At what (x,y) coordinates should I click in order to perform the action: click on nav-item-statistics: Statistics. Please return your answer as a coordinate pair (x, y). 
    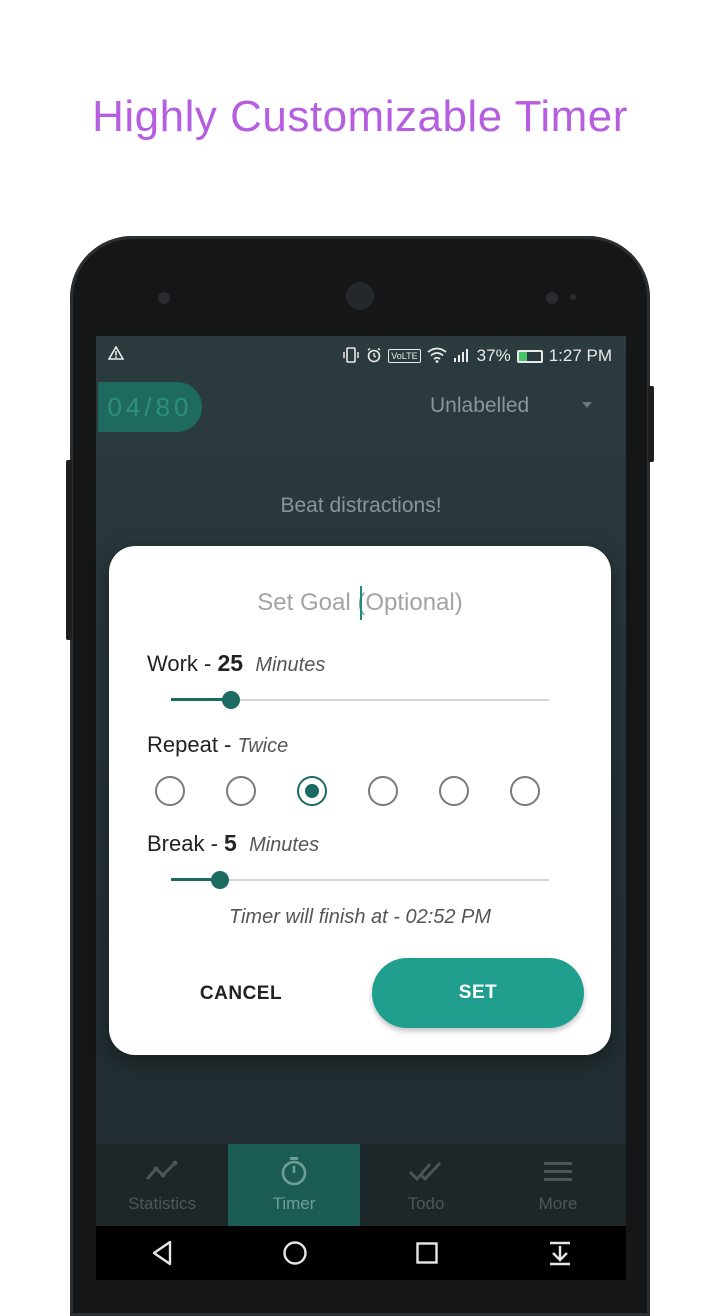
    Looking at the image, I should click on (162, 1185).